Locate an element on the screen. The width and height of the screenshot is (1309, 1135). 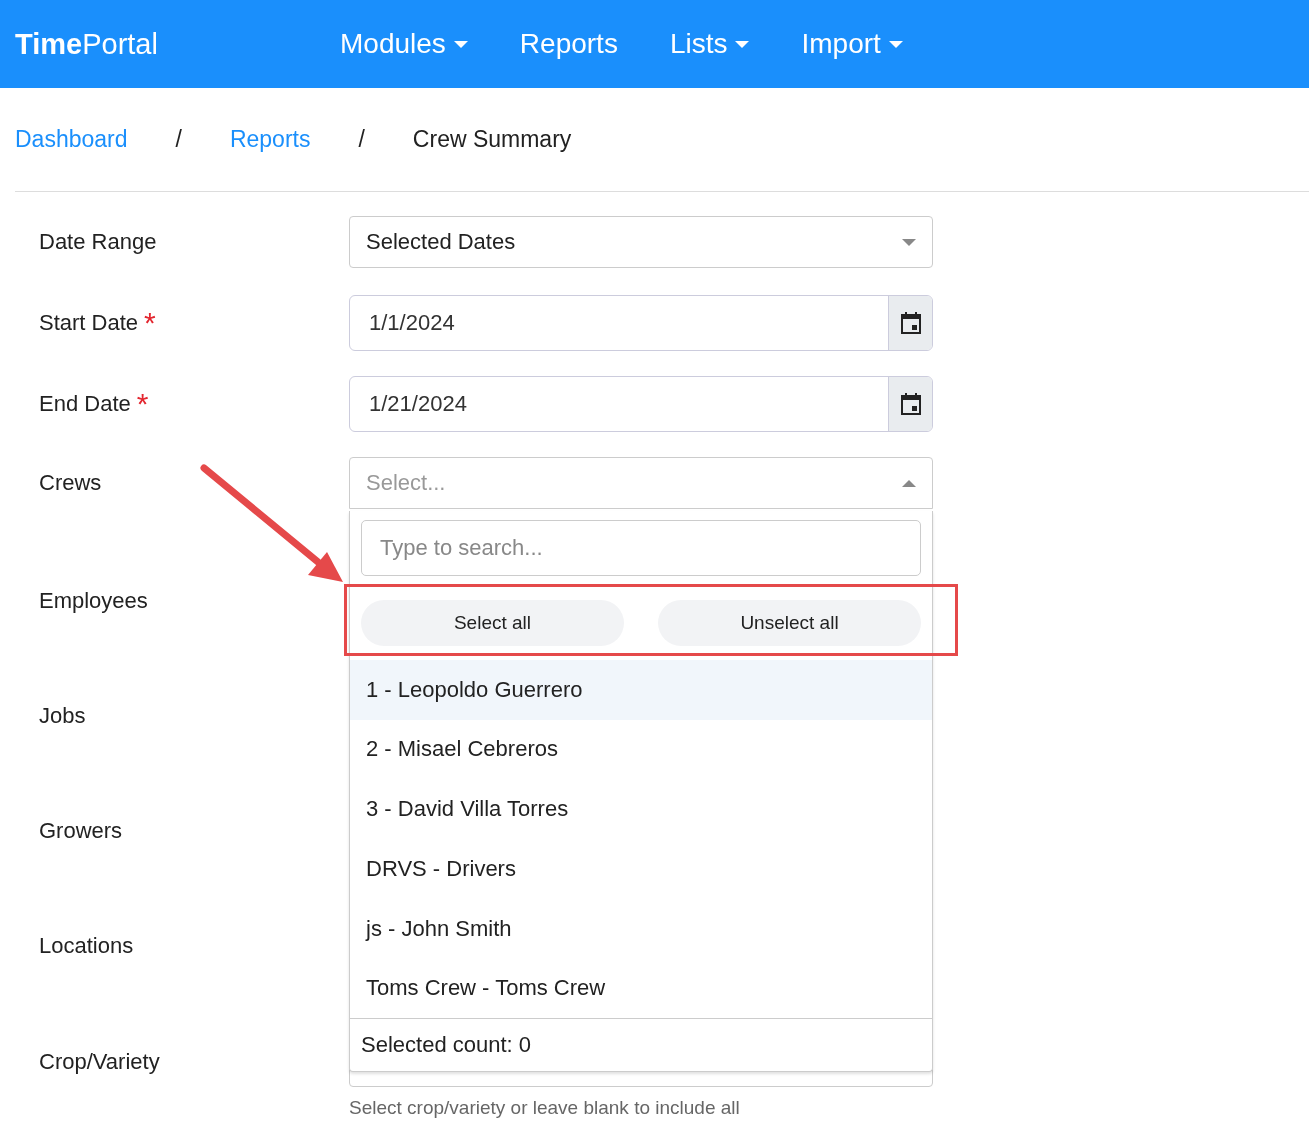
field-label: Jobs is located at coordinates (62, 716).